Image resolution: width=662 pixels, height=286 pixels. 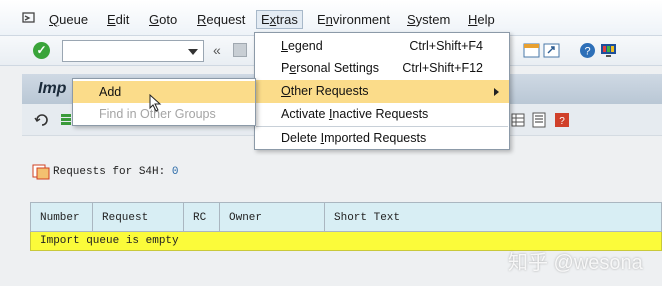 I want to click on check-icon: ✓, so click(x=41, y=50).